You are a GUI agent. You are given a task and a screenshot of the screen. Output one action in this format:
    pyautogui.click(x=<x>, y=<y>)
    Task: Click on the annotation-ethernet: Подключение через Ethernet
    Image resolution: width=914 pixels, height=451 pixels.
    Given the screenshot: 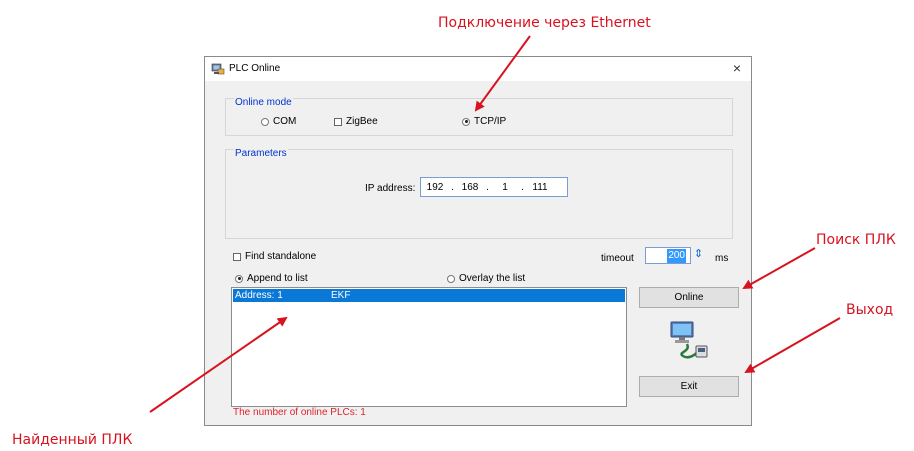 What is the action you would take?
    pyautogui.click(x=544, y=23)
    